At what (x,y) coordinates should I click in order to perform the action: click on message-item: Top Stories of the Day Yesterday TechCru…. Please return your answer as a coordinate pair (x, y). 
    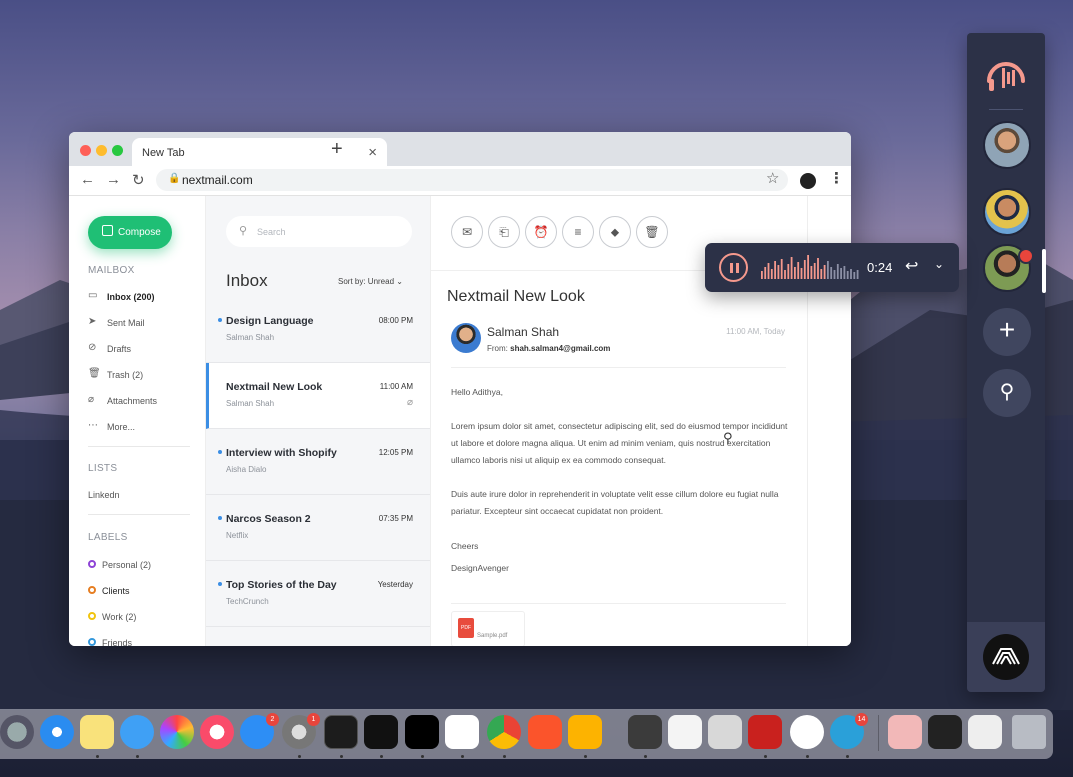
    Looking at the image, I should click on (318, 594).